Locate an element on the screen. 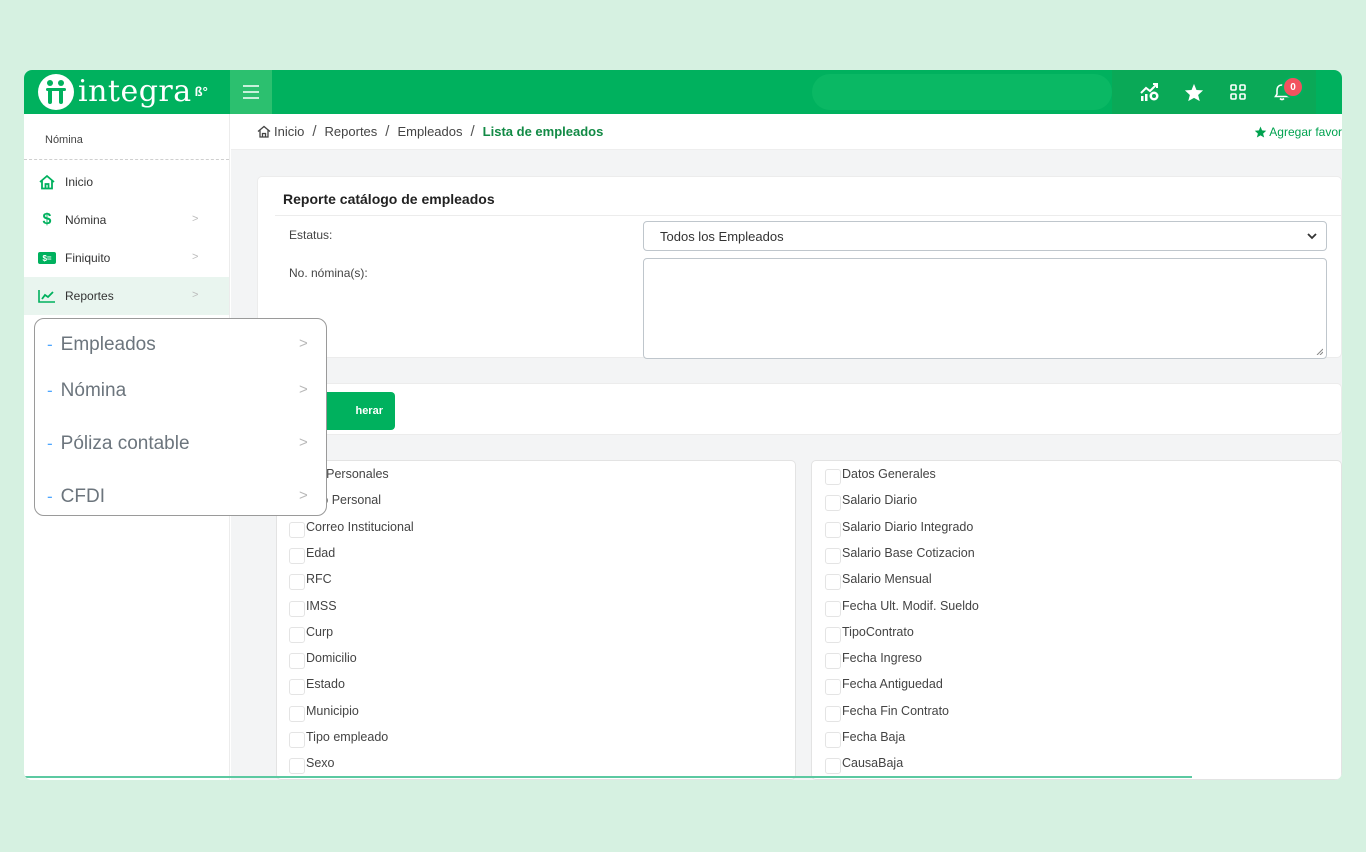 The image size is (1366, 852). payroll-textarea is located at coordinates (985, 308).